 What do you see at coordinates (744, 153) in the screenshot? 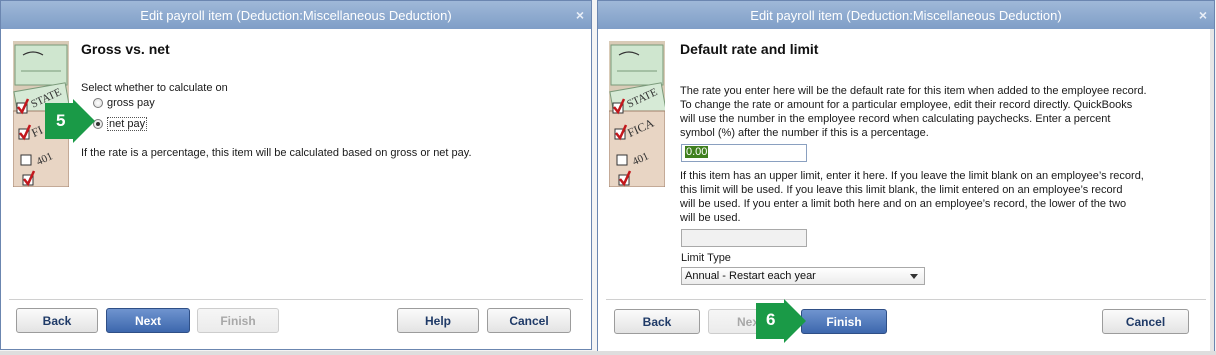
I see `default-rate-input: 0.00` at bounding box center [744, 153].